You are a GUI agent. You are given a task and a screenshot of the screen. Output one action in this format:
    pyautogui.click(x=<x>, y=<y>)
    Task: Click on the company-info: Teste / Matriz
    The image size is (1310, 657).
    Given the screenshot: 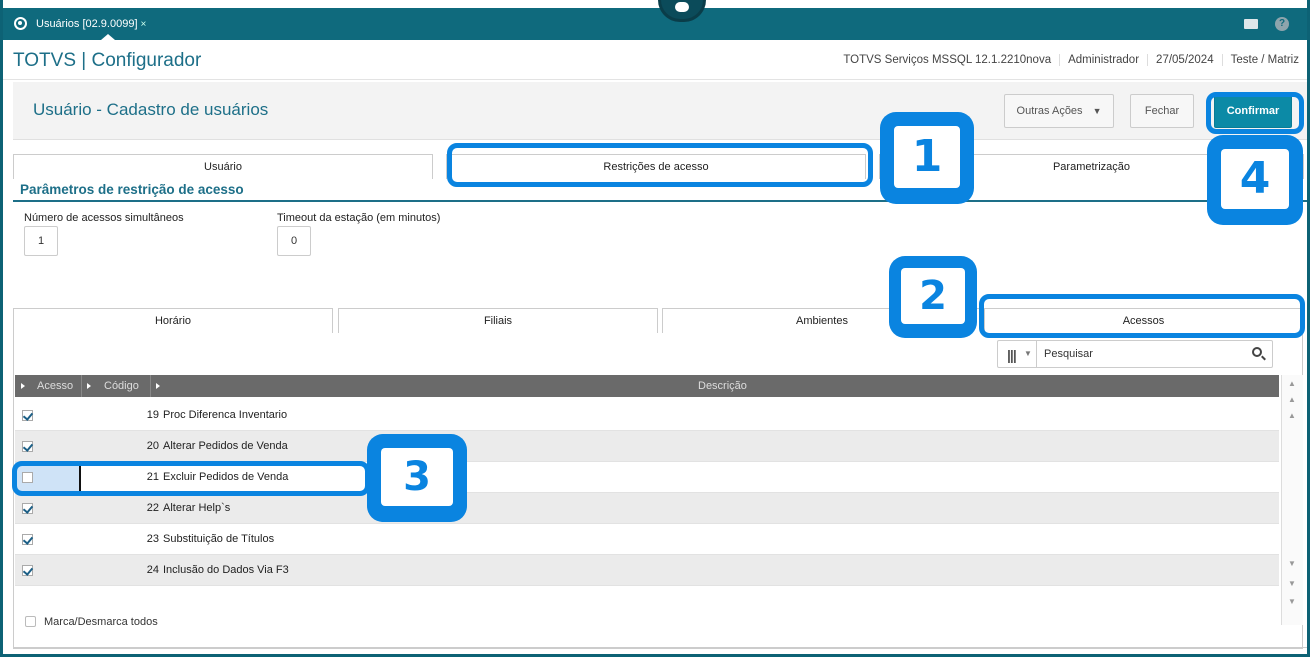 What is the action you would take?
    pyautogui.click(x=1264, y=60)
    